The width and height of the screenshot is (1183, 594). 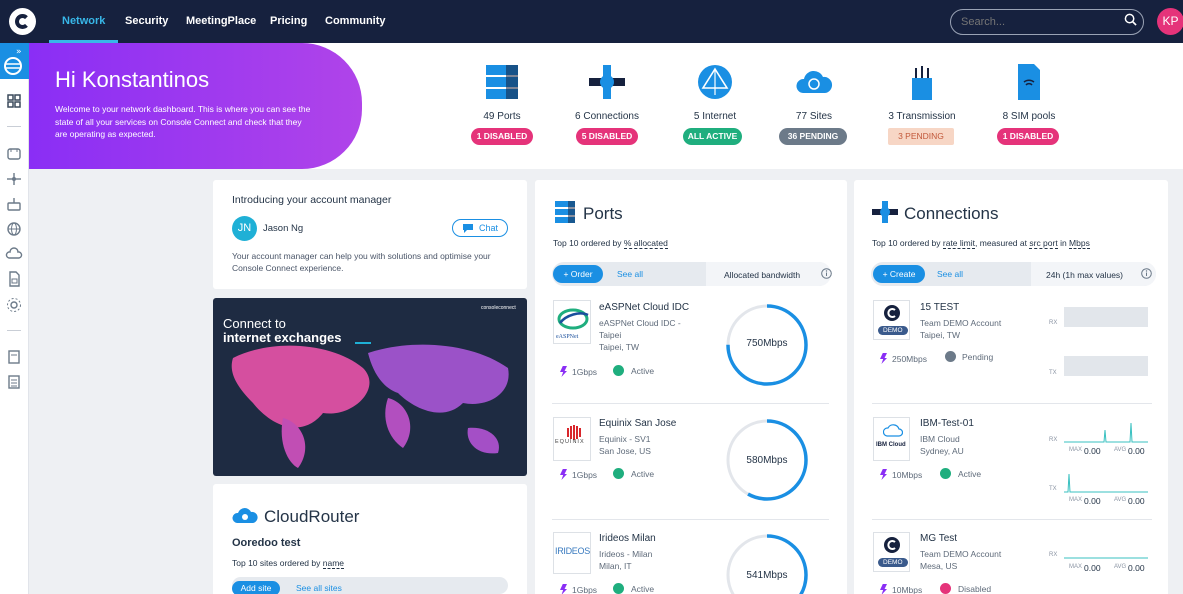 I want to click on port-title: eASPNet Cloud IDC, so click(x=644, y=307).